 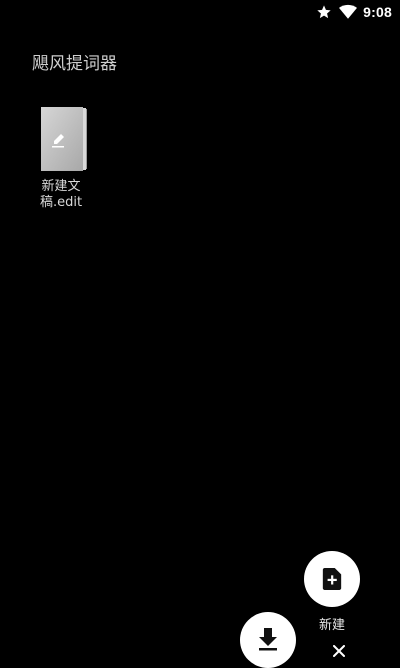 I want to click on file-name: 新建文稿.edit, so click(x=61, y=194).